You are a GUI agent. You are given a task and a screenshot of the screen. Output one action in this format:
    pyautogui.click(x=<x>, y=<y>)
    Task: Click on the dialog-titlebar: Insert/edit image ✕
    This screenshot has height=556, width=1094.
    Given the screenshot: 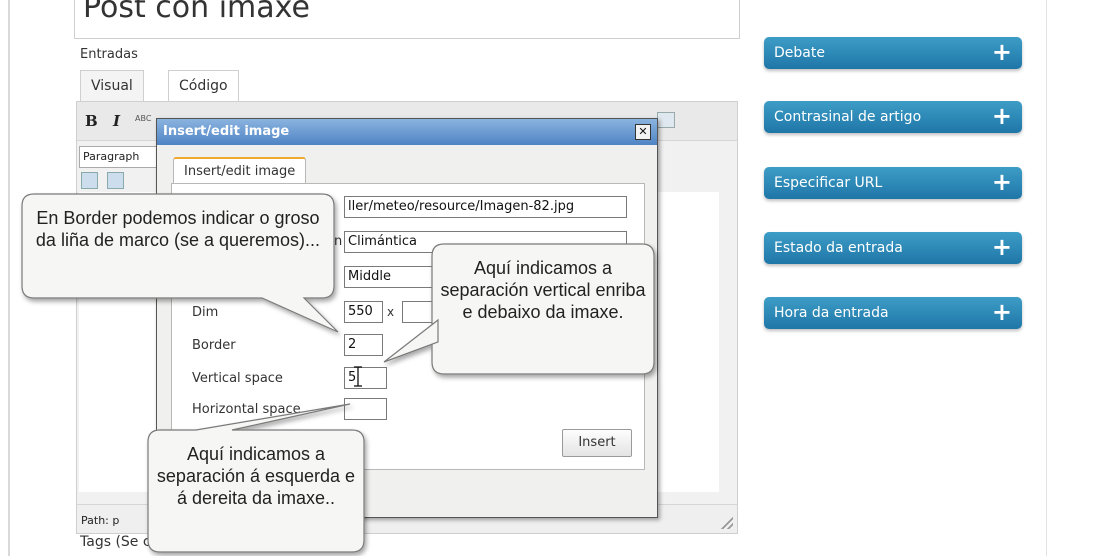 What is the action you would take?
    pyautogui.click(x=407, y=132)
    